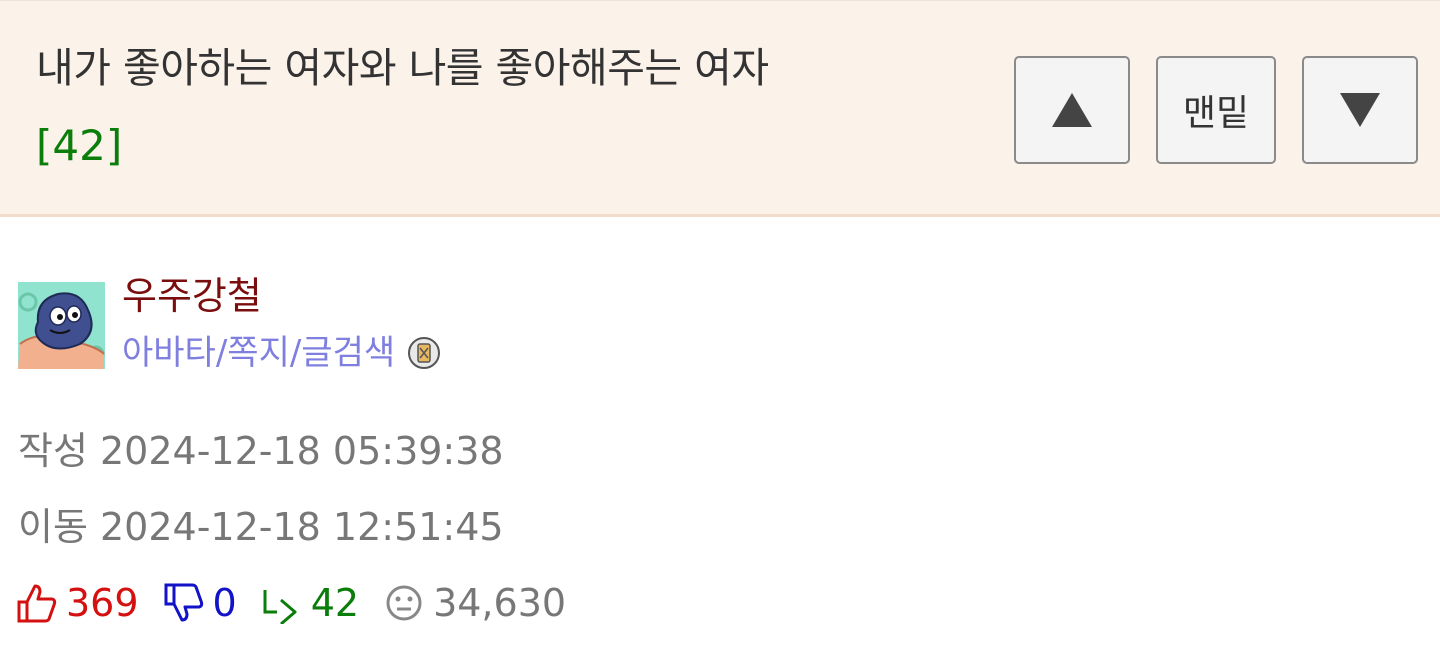  What do you see at coordinates (79, 146) in the screenshot?
I see `comment-count: [42]` at bounding box center [79, 146].